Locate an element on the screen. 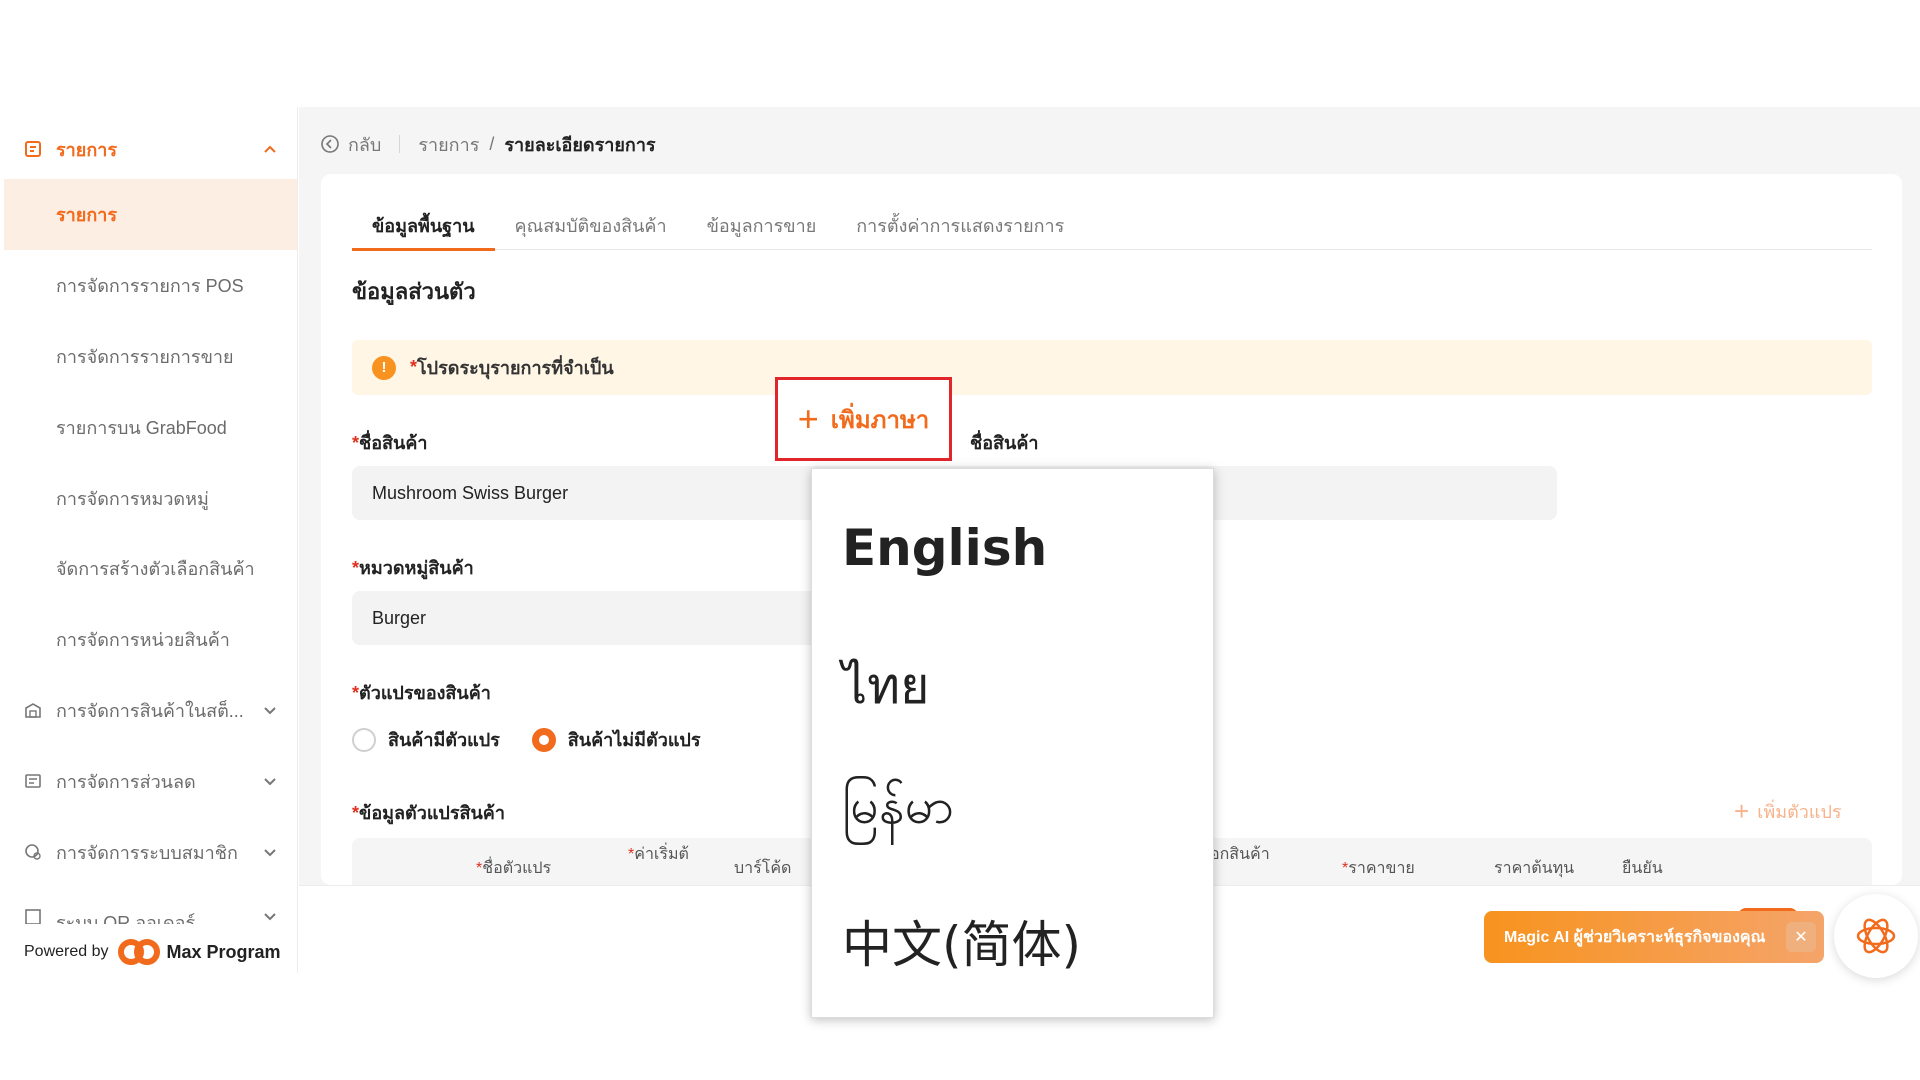 This screenshot has height=1080, width=1920. category-label-text: หมวดหมู่สินค้า is located at coordinates (416, 568).